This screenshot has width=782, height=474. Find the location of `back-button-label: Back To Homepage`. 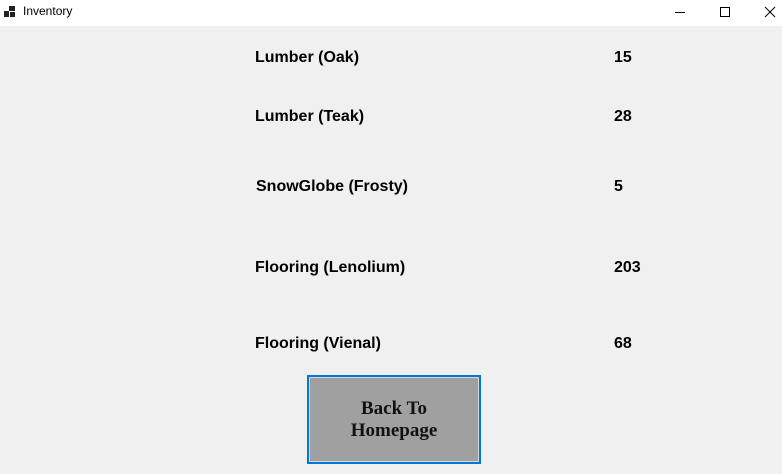

back-button-label: Back To Homepage is located at coordinates (394, 419).